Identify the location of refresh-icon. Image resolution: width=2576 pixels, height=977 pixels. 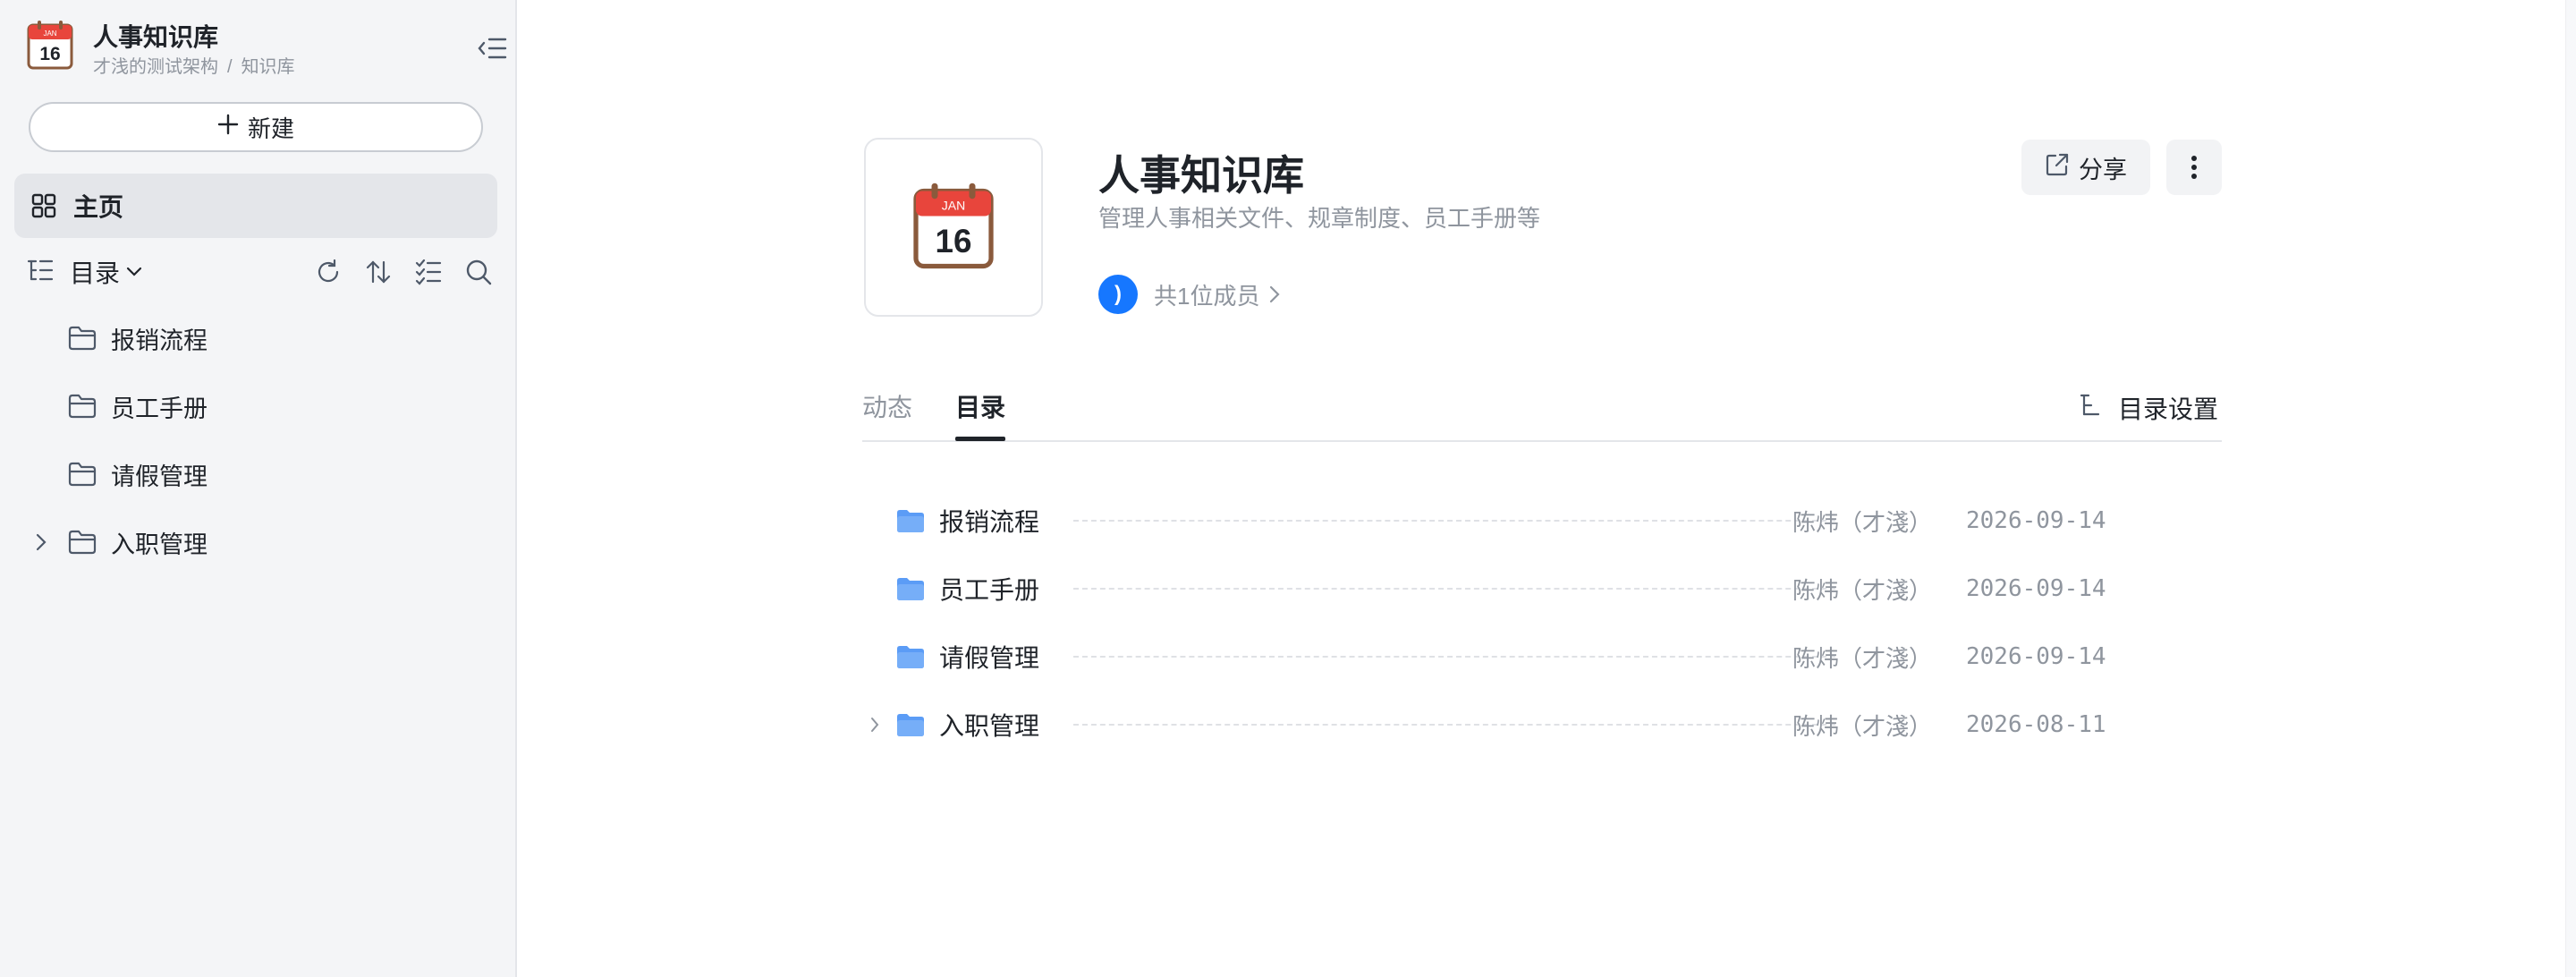
(328, 272).